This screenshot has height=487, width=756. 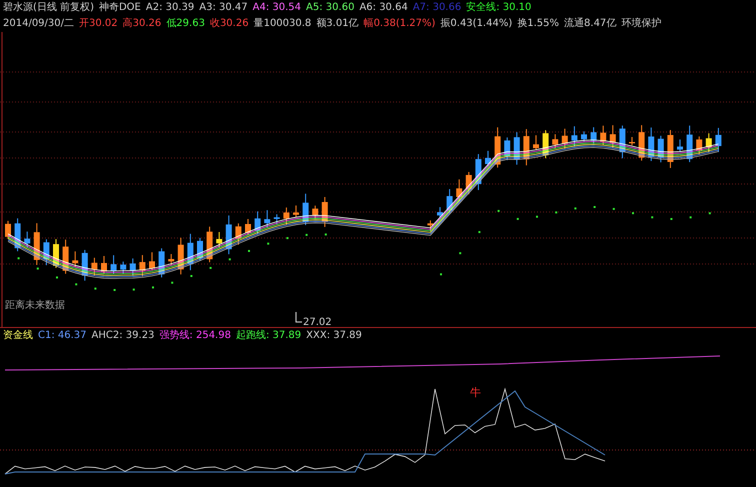 What do you see at coordinates (48, 8) in the screenshot?
I see `chart-title: 碧水源(日线 前复权)` at bounding box center [48, 8].